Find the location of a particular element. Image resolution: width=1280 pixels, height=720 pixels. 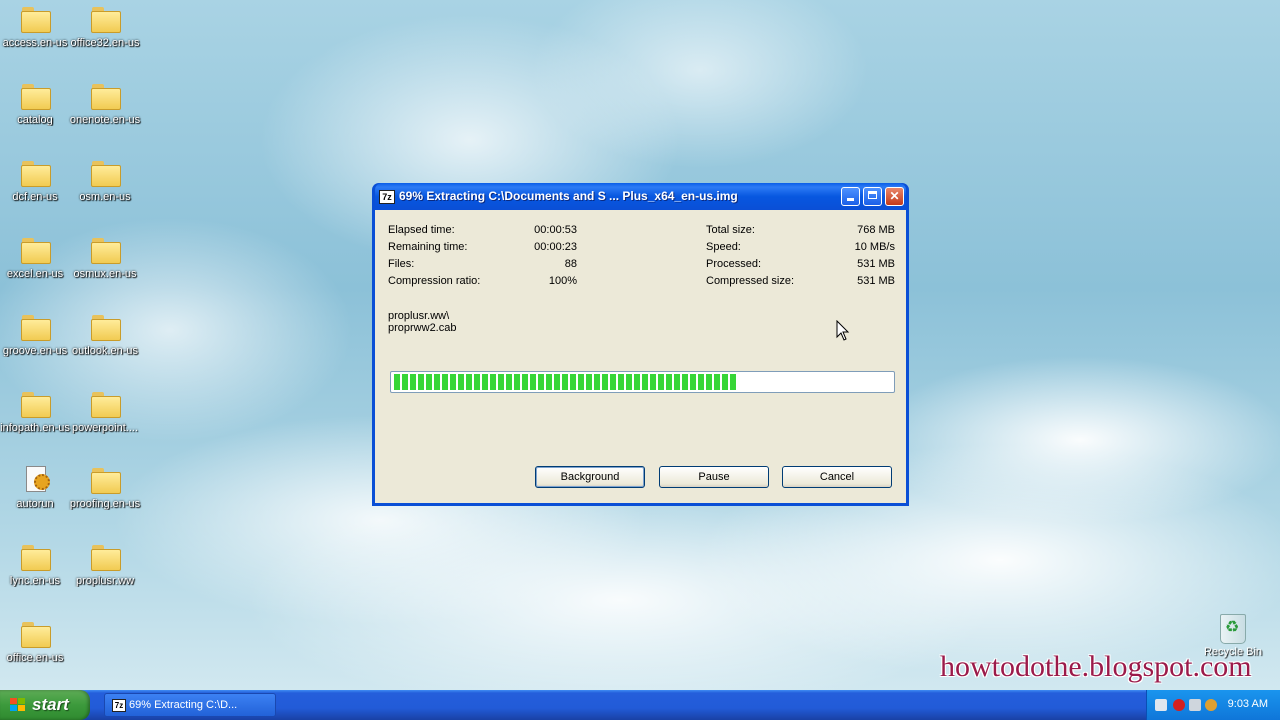

close-icon: ✕ is located at coordinates (894, 196).